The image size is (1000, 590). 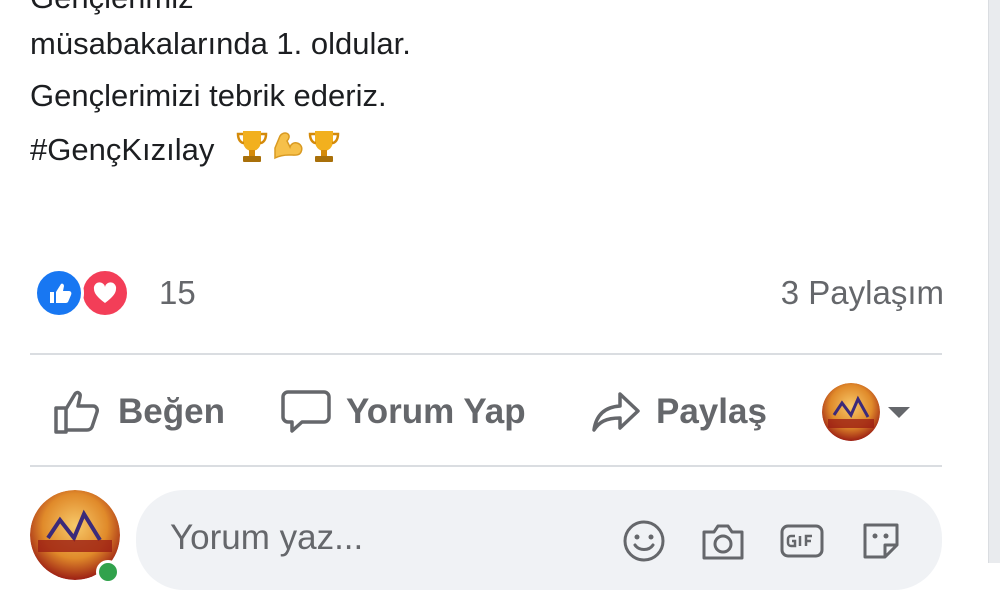 What do you see at coordinates (762, 541) in the screenshot?
I see `composer-tools` at bounding box center [762, 541].